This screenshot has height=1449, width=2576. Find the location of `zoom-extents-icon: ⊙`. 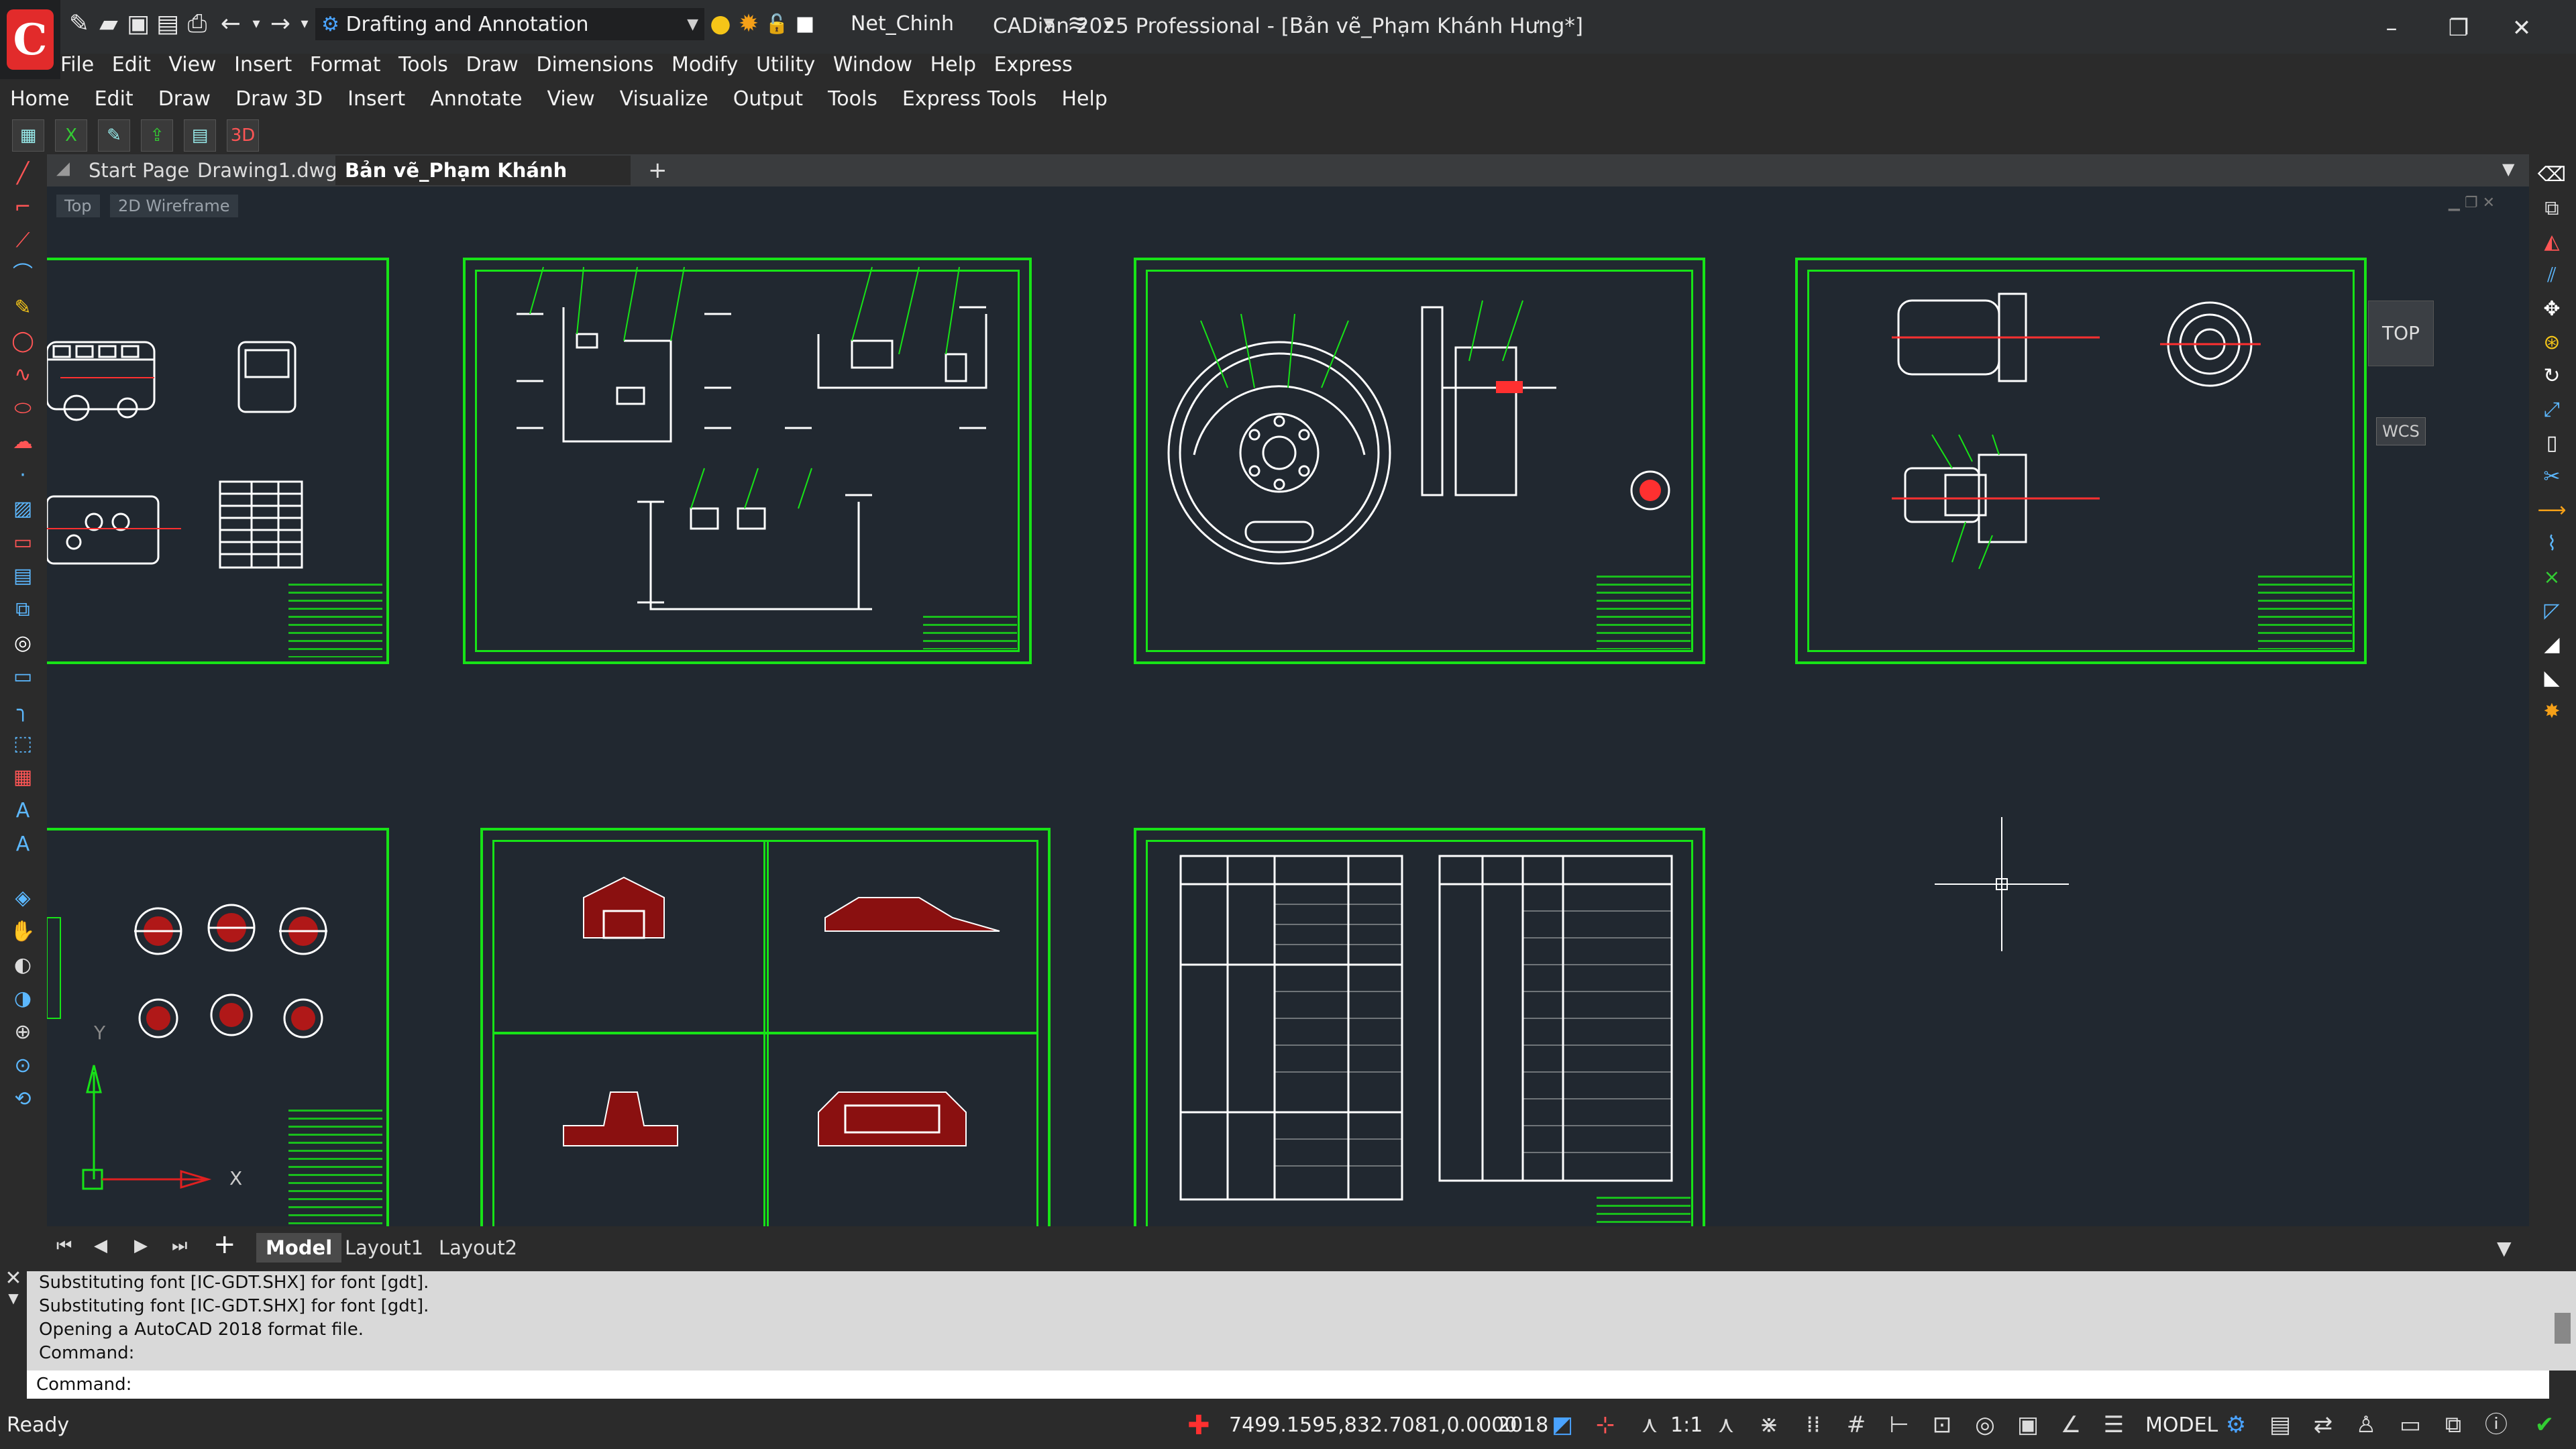

zoom-extents-icon: ⊙ is located at coordinates (23, 1066).